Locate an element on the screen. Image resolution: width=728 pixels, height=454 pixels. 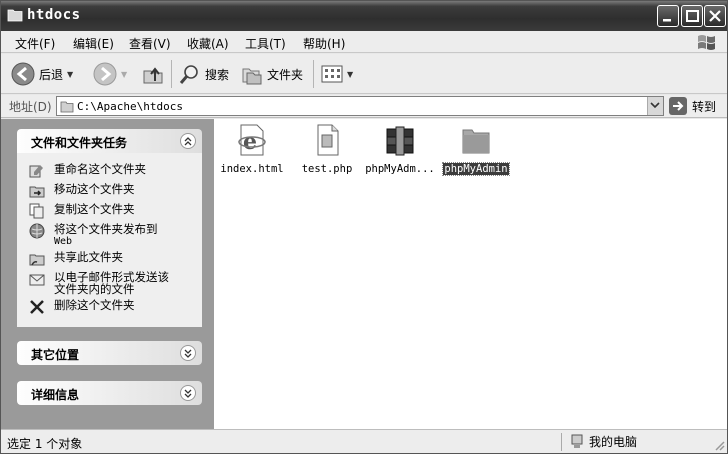
task-rename: 重命名这个文件夹 is located at coordinates (87, 171).